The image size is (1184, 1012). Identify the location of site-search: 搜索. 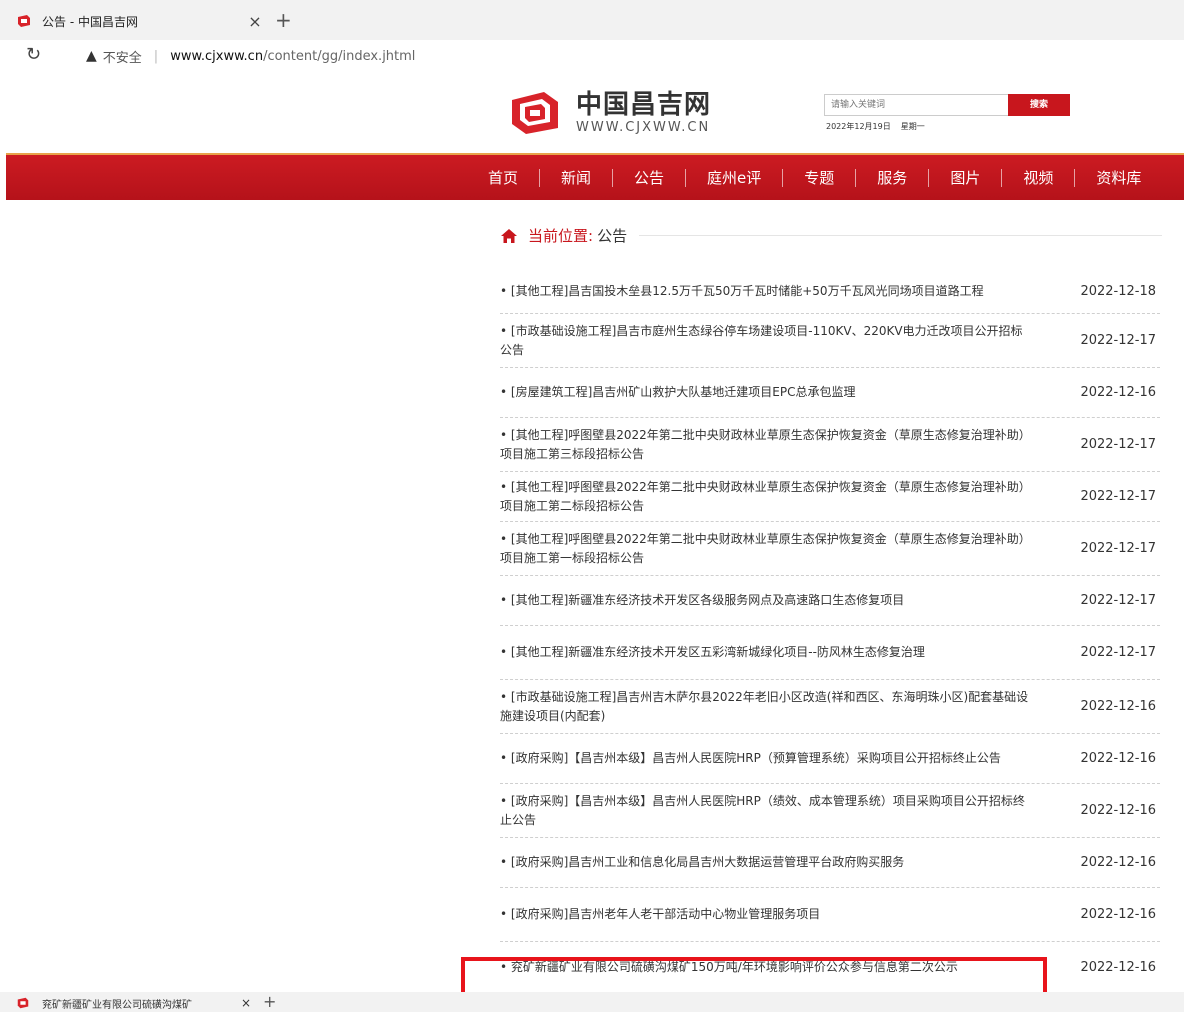
(947, 105).